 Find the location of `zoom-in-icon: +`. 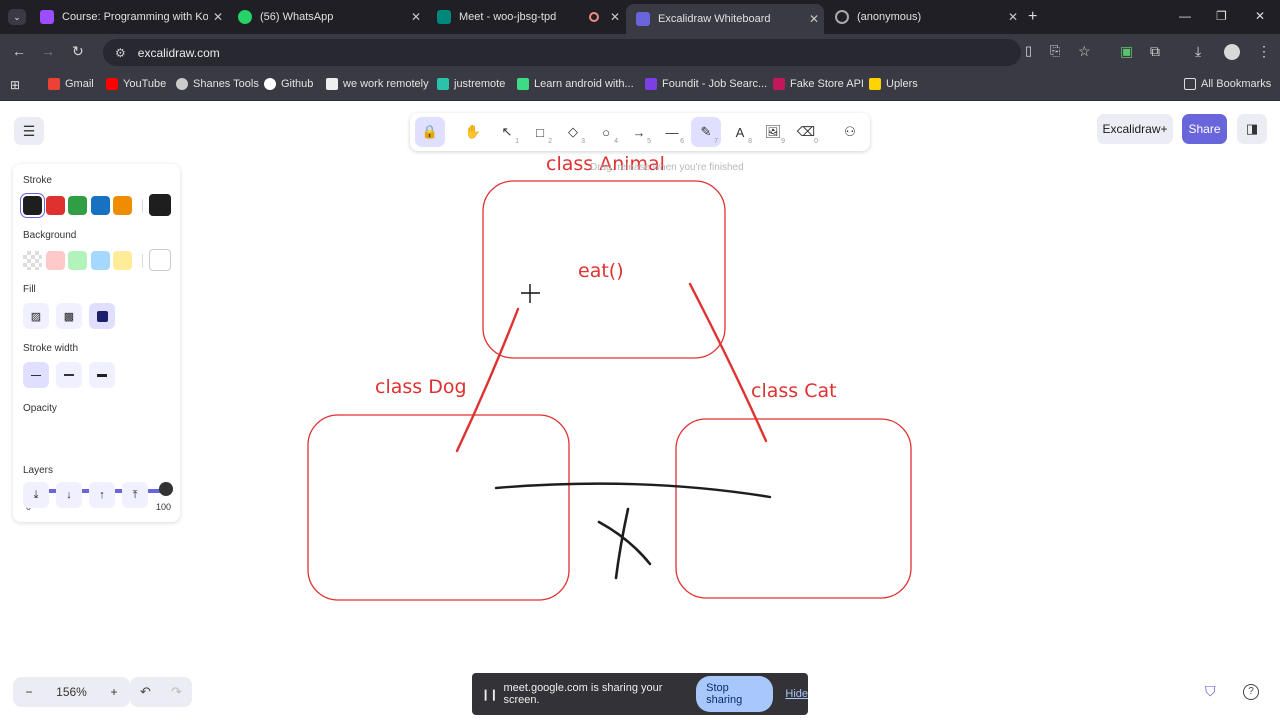

zoom-in-icon: + is located at coordinates (114, 692).